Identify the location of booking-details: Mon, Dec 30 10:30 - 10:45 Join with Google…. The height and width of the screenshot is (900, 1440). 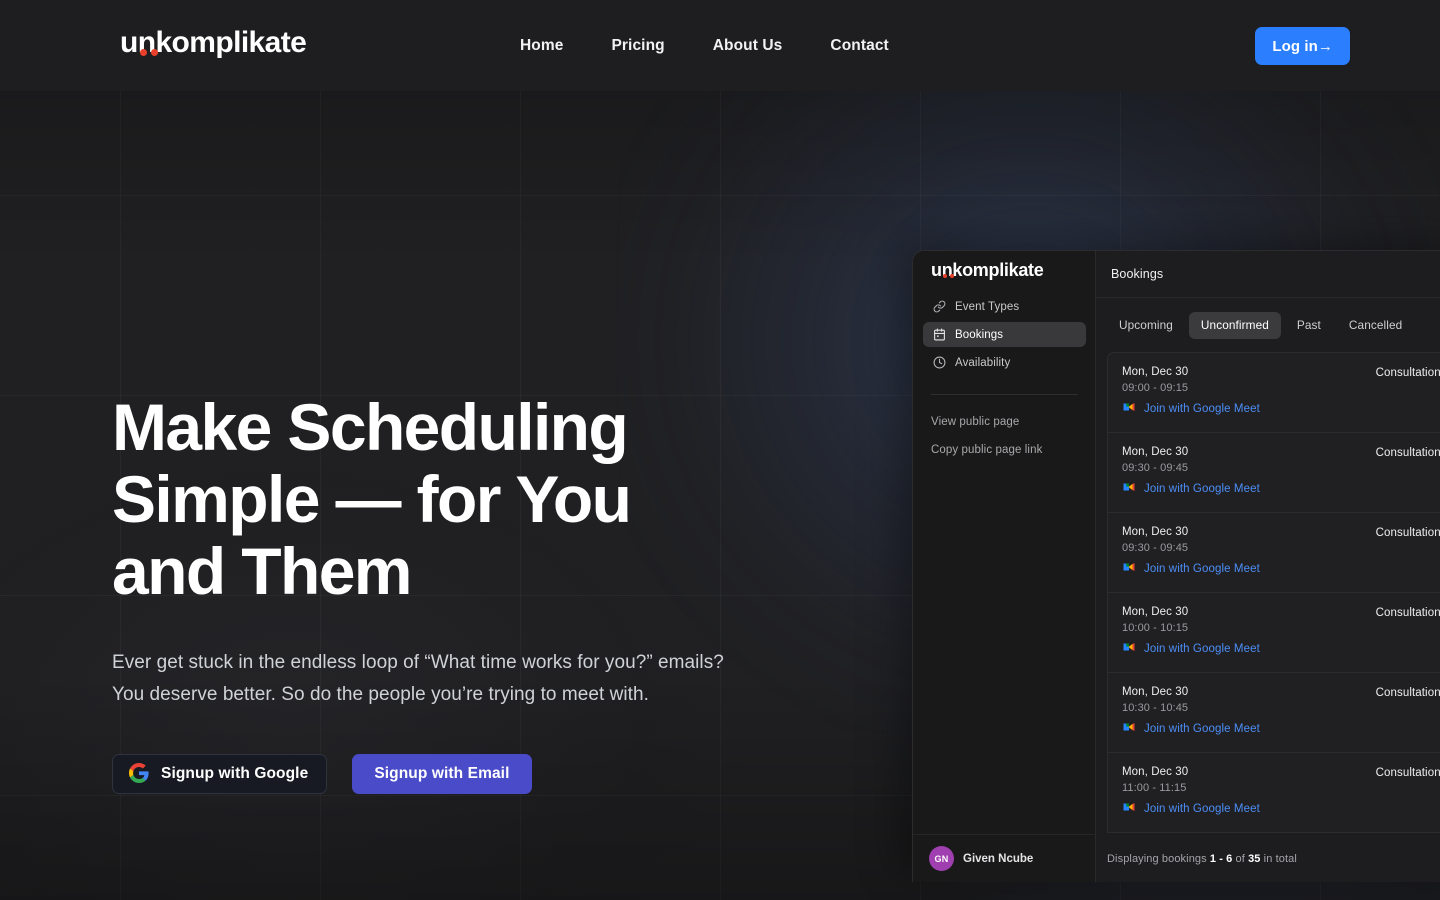
(1191, 712).